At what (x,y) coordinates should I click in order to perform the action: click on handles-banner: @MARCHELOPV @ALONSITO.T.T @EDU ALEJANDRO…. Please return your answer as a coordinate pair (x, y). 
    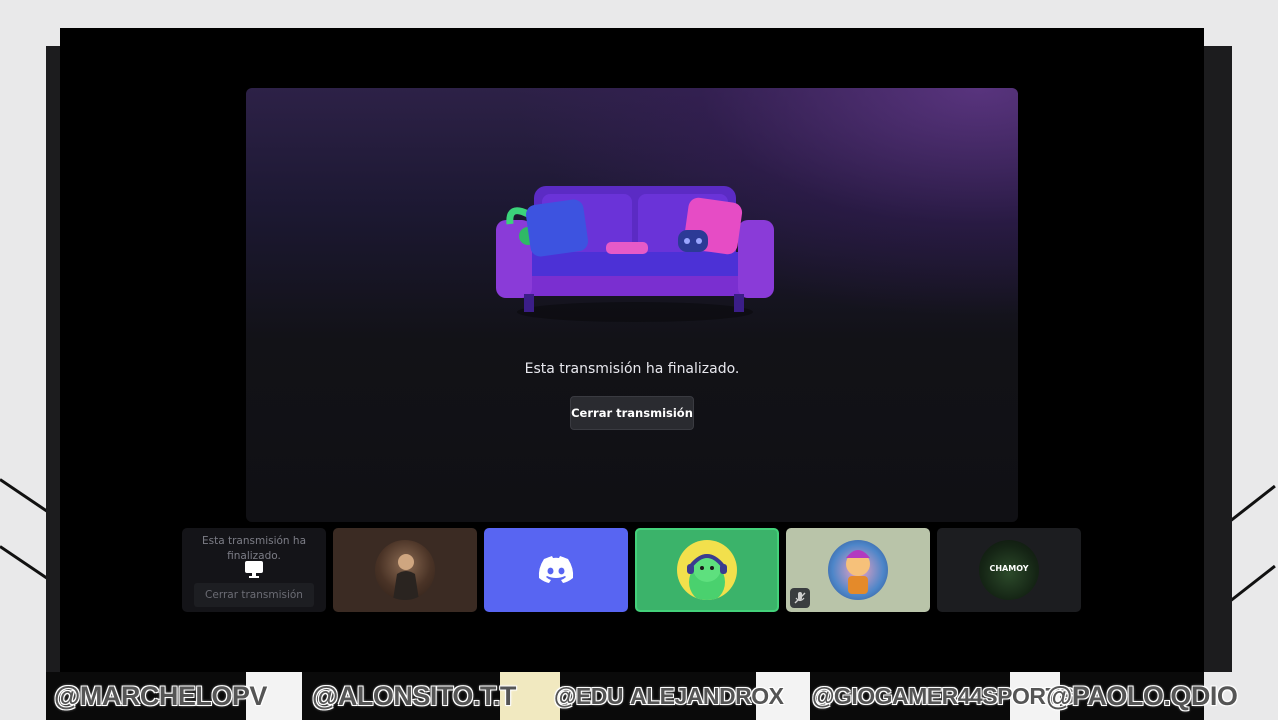
    Looking at the image, I should click on (642, 696).